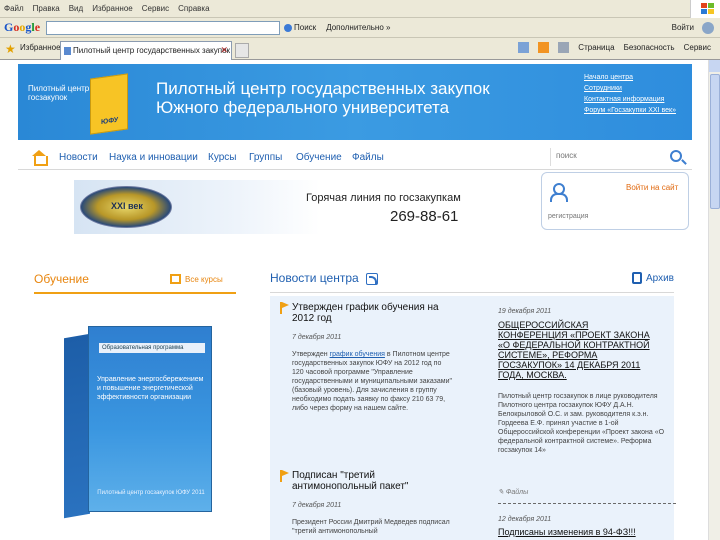  Describe the element at coordinates (372, 279) in the screenshot. I see `rss-icon` at that location.